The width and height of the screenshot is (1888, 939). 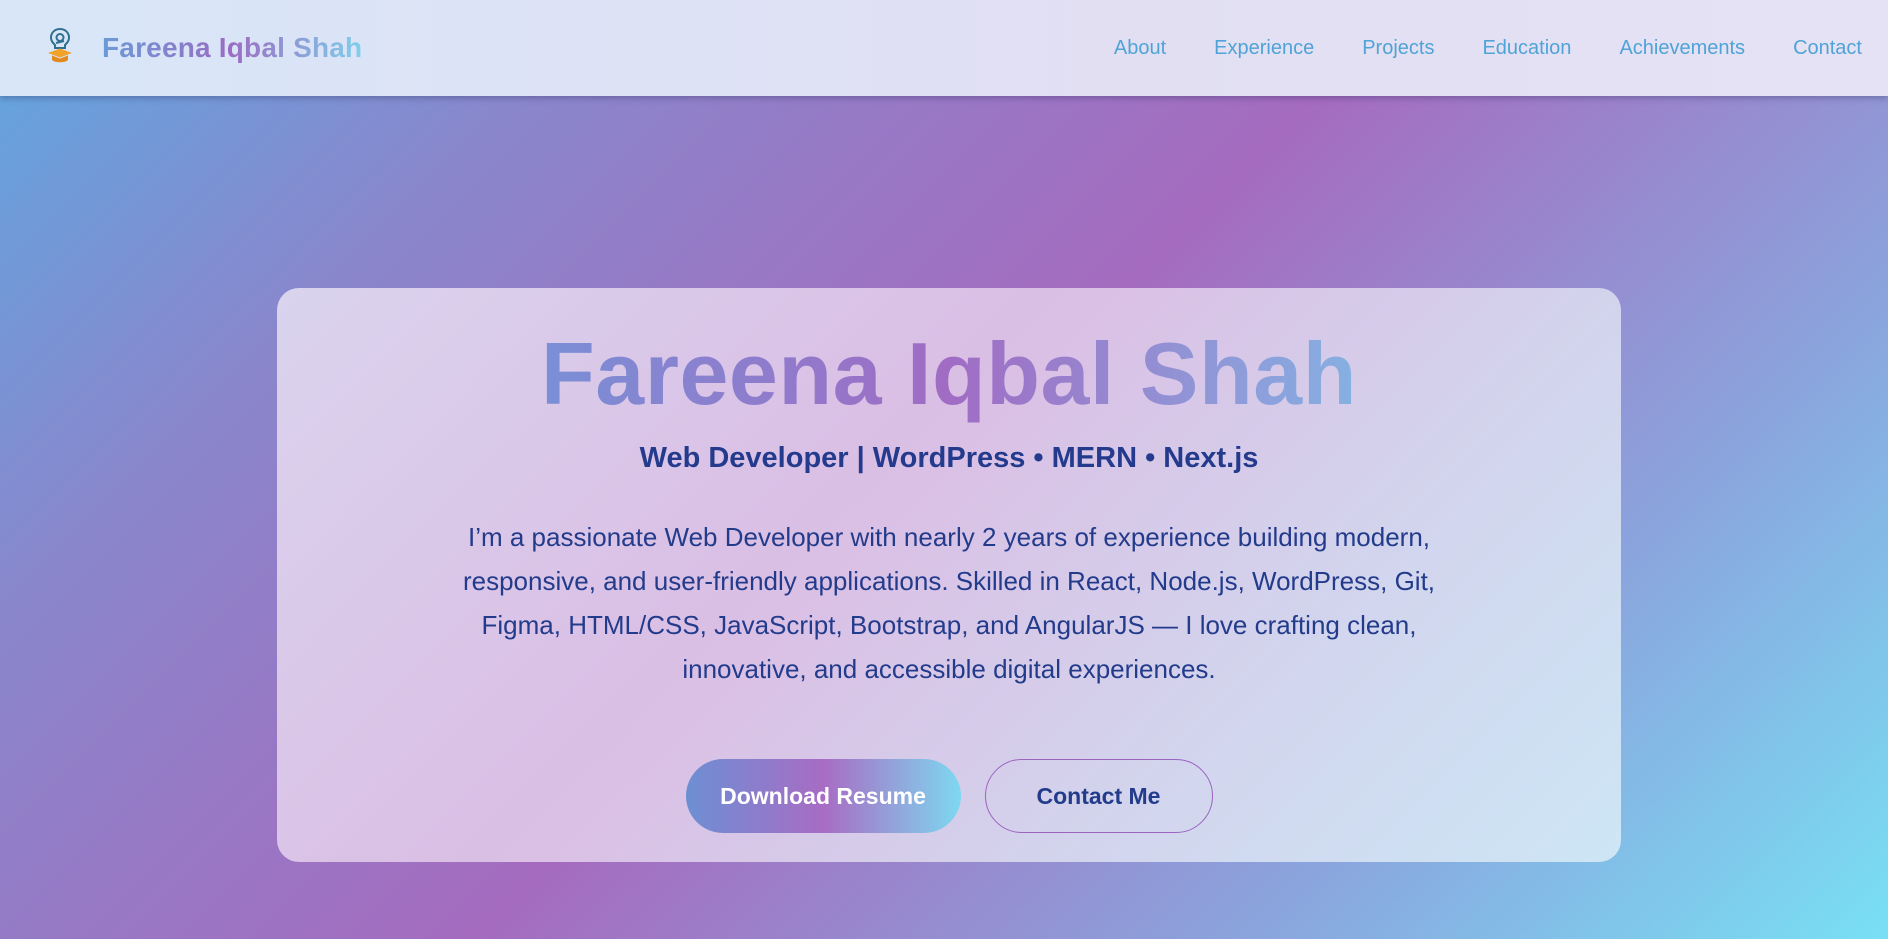 What do you see at coordinates (60, 48) in the screenshot?
I see `lightbulb-graduation-icon` at bounding box center [60, 48].